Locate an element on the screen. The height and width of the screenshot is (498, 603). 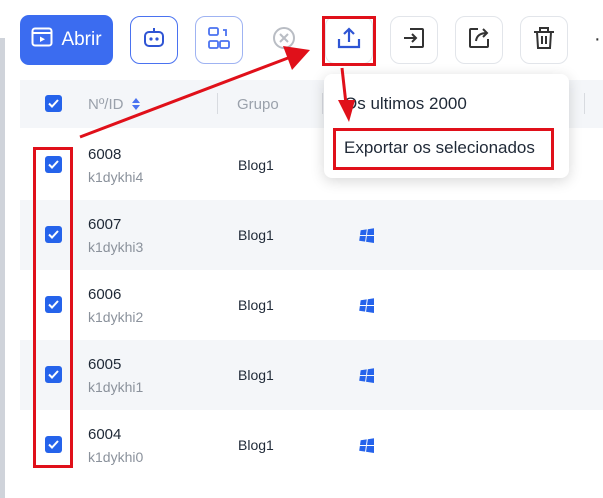
check-icon is located at coordinates (53, 103).